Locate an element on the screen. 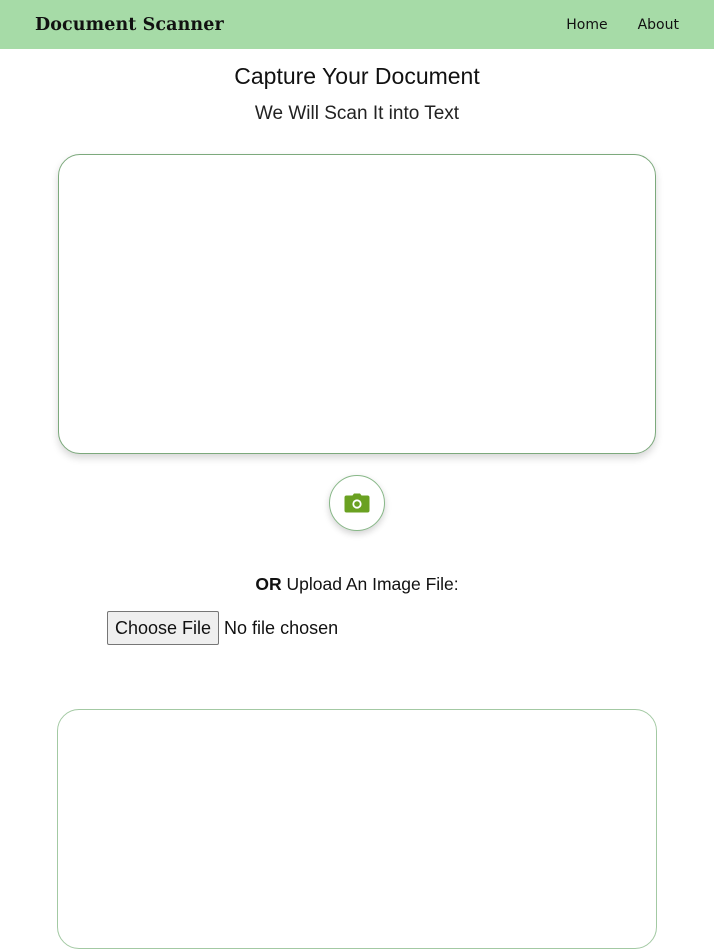  nav-links: Home About is located at coordinates (607, 25).